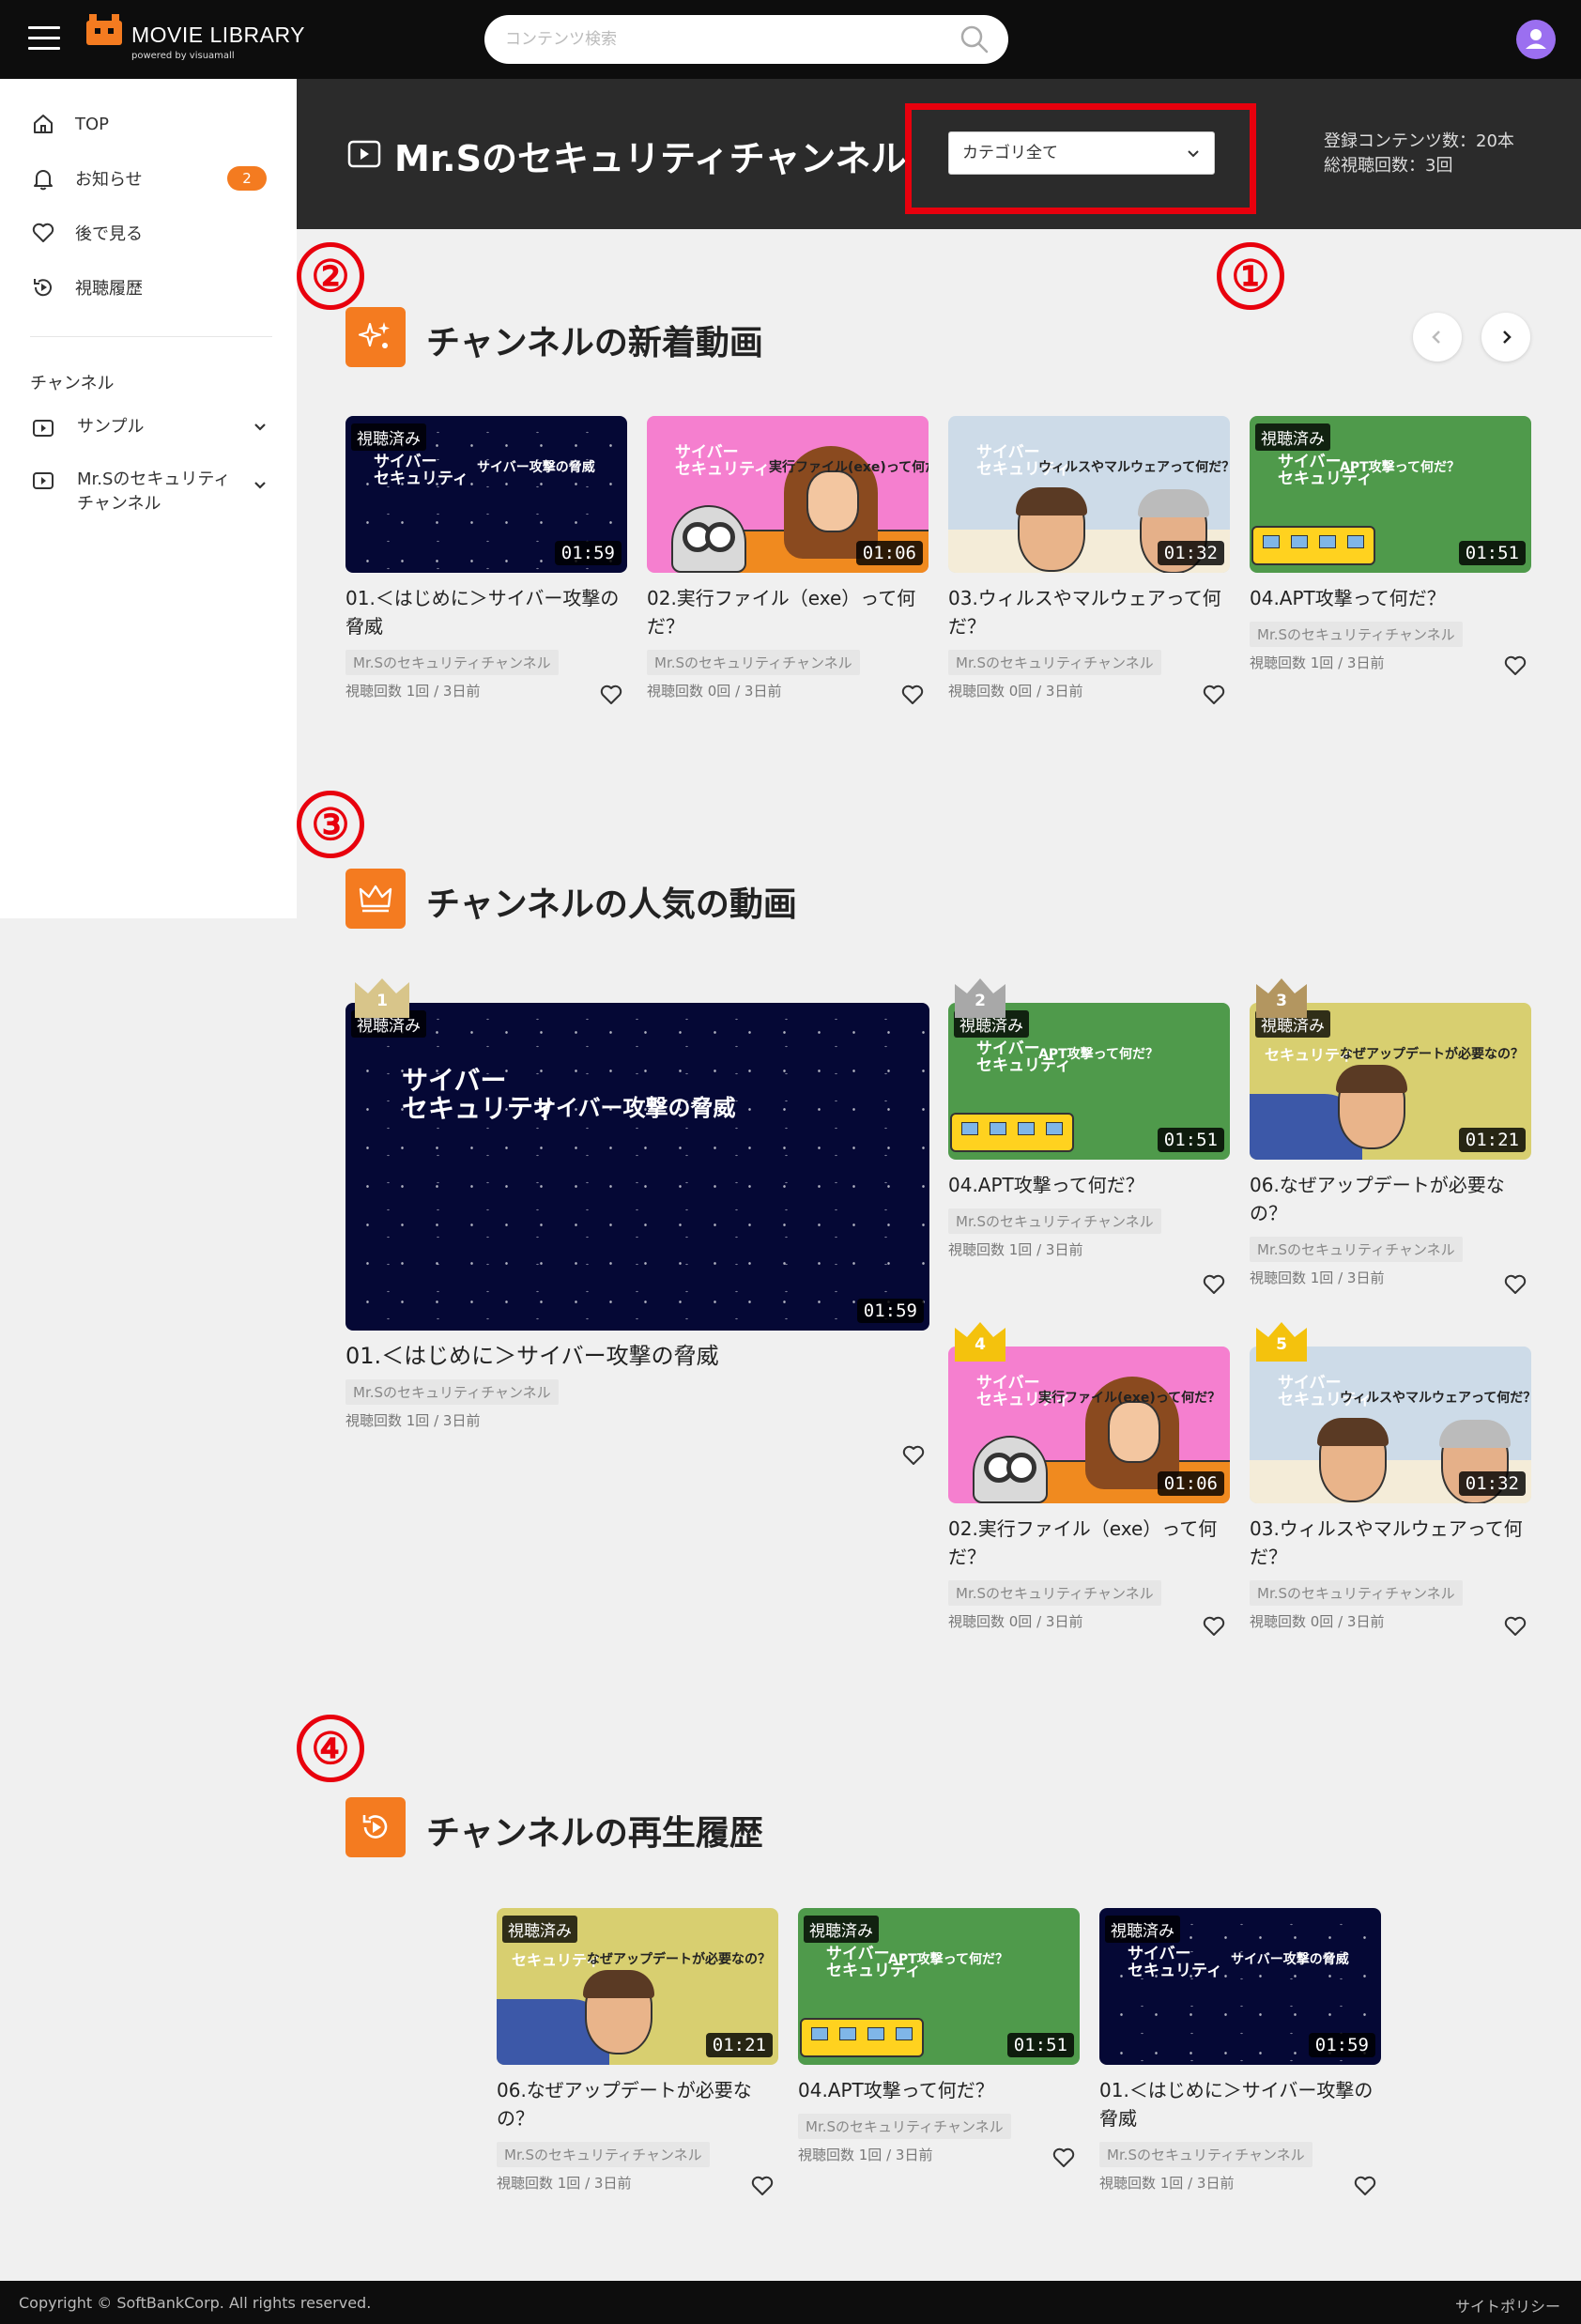 This screenshot has width=1581, height=2324. I want to click on search-icon, so click(974, 39).